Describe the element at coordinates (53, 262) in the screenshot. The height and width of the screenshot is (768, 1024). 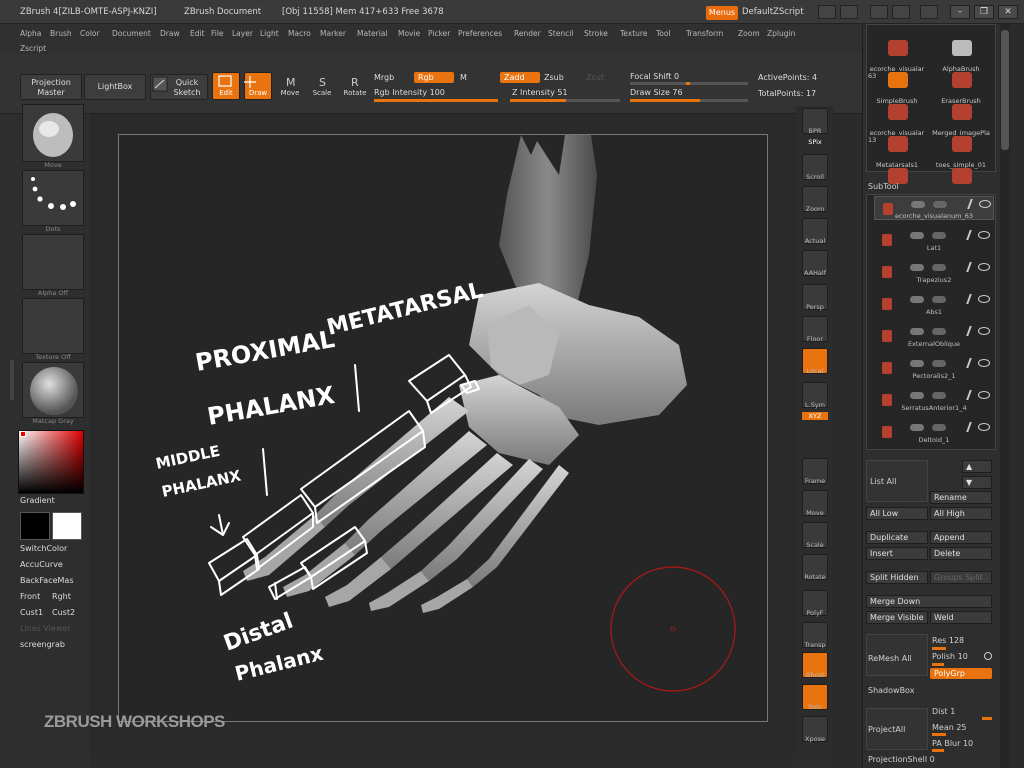
I see `alpha-thumbnail` at that location.